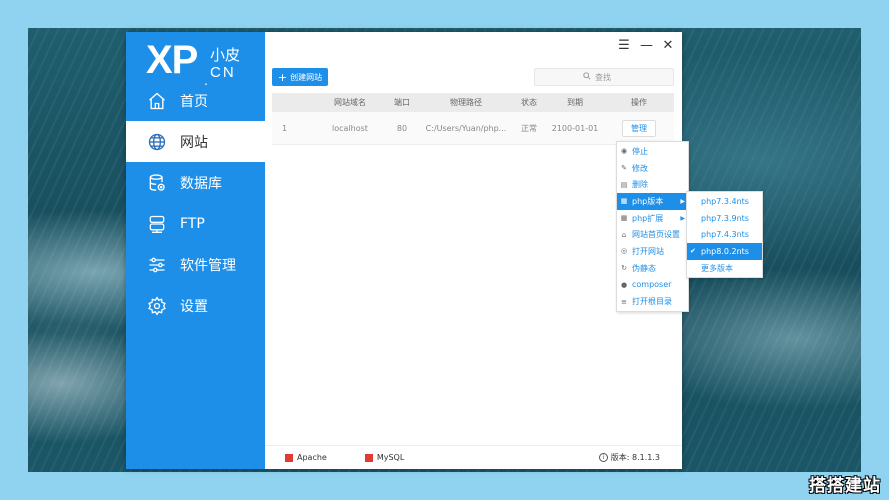 The width and height of the screenshot is (889, 500). I want to click on sidebar-item-ftp: FTP, so click(195, 223).